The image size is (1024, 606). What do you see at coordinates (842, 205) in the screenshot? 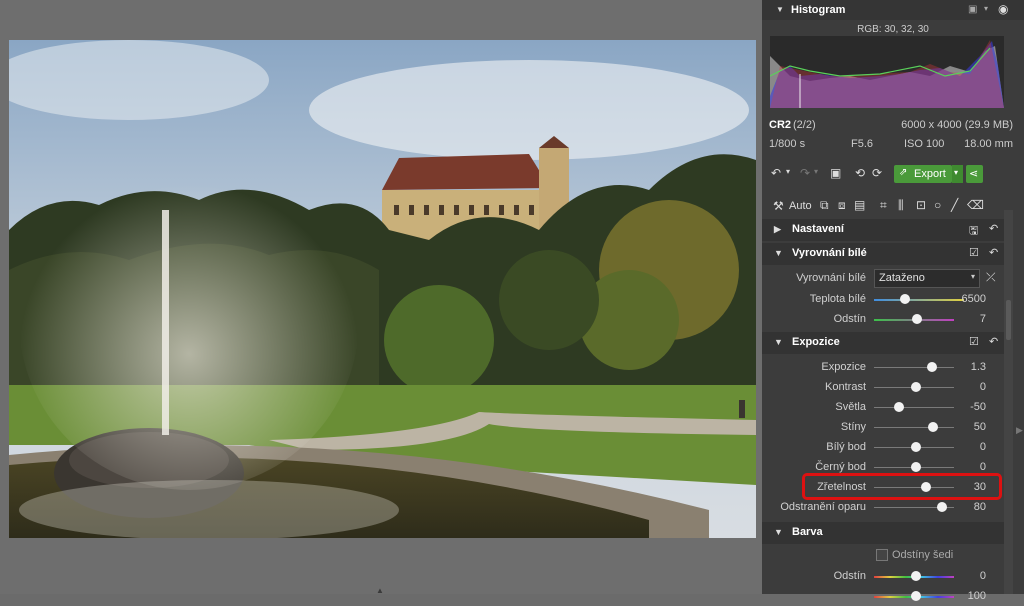
I see `paste-icon: ⧈` at bounding box center [842, 205].